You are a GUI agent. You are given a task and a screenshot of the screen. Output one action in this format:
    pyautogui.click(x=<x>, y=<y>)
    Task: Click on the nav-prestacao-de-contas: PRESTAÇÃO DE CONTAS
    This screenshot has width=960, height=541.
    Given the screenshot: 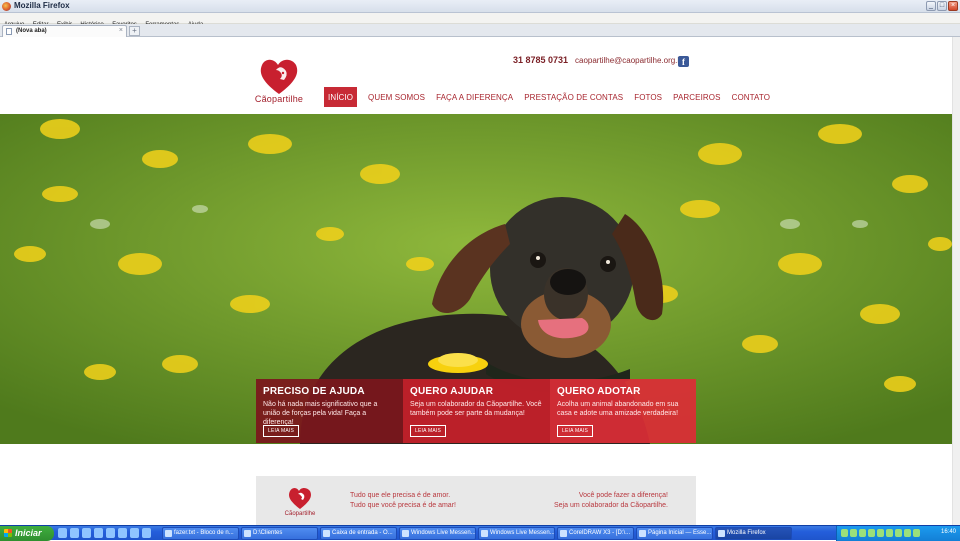 What is the action you would take?
    pyautogui.click(x=573, y=97)
    